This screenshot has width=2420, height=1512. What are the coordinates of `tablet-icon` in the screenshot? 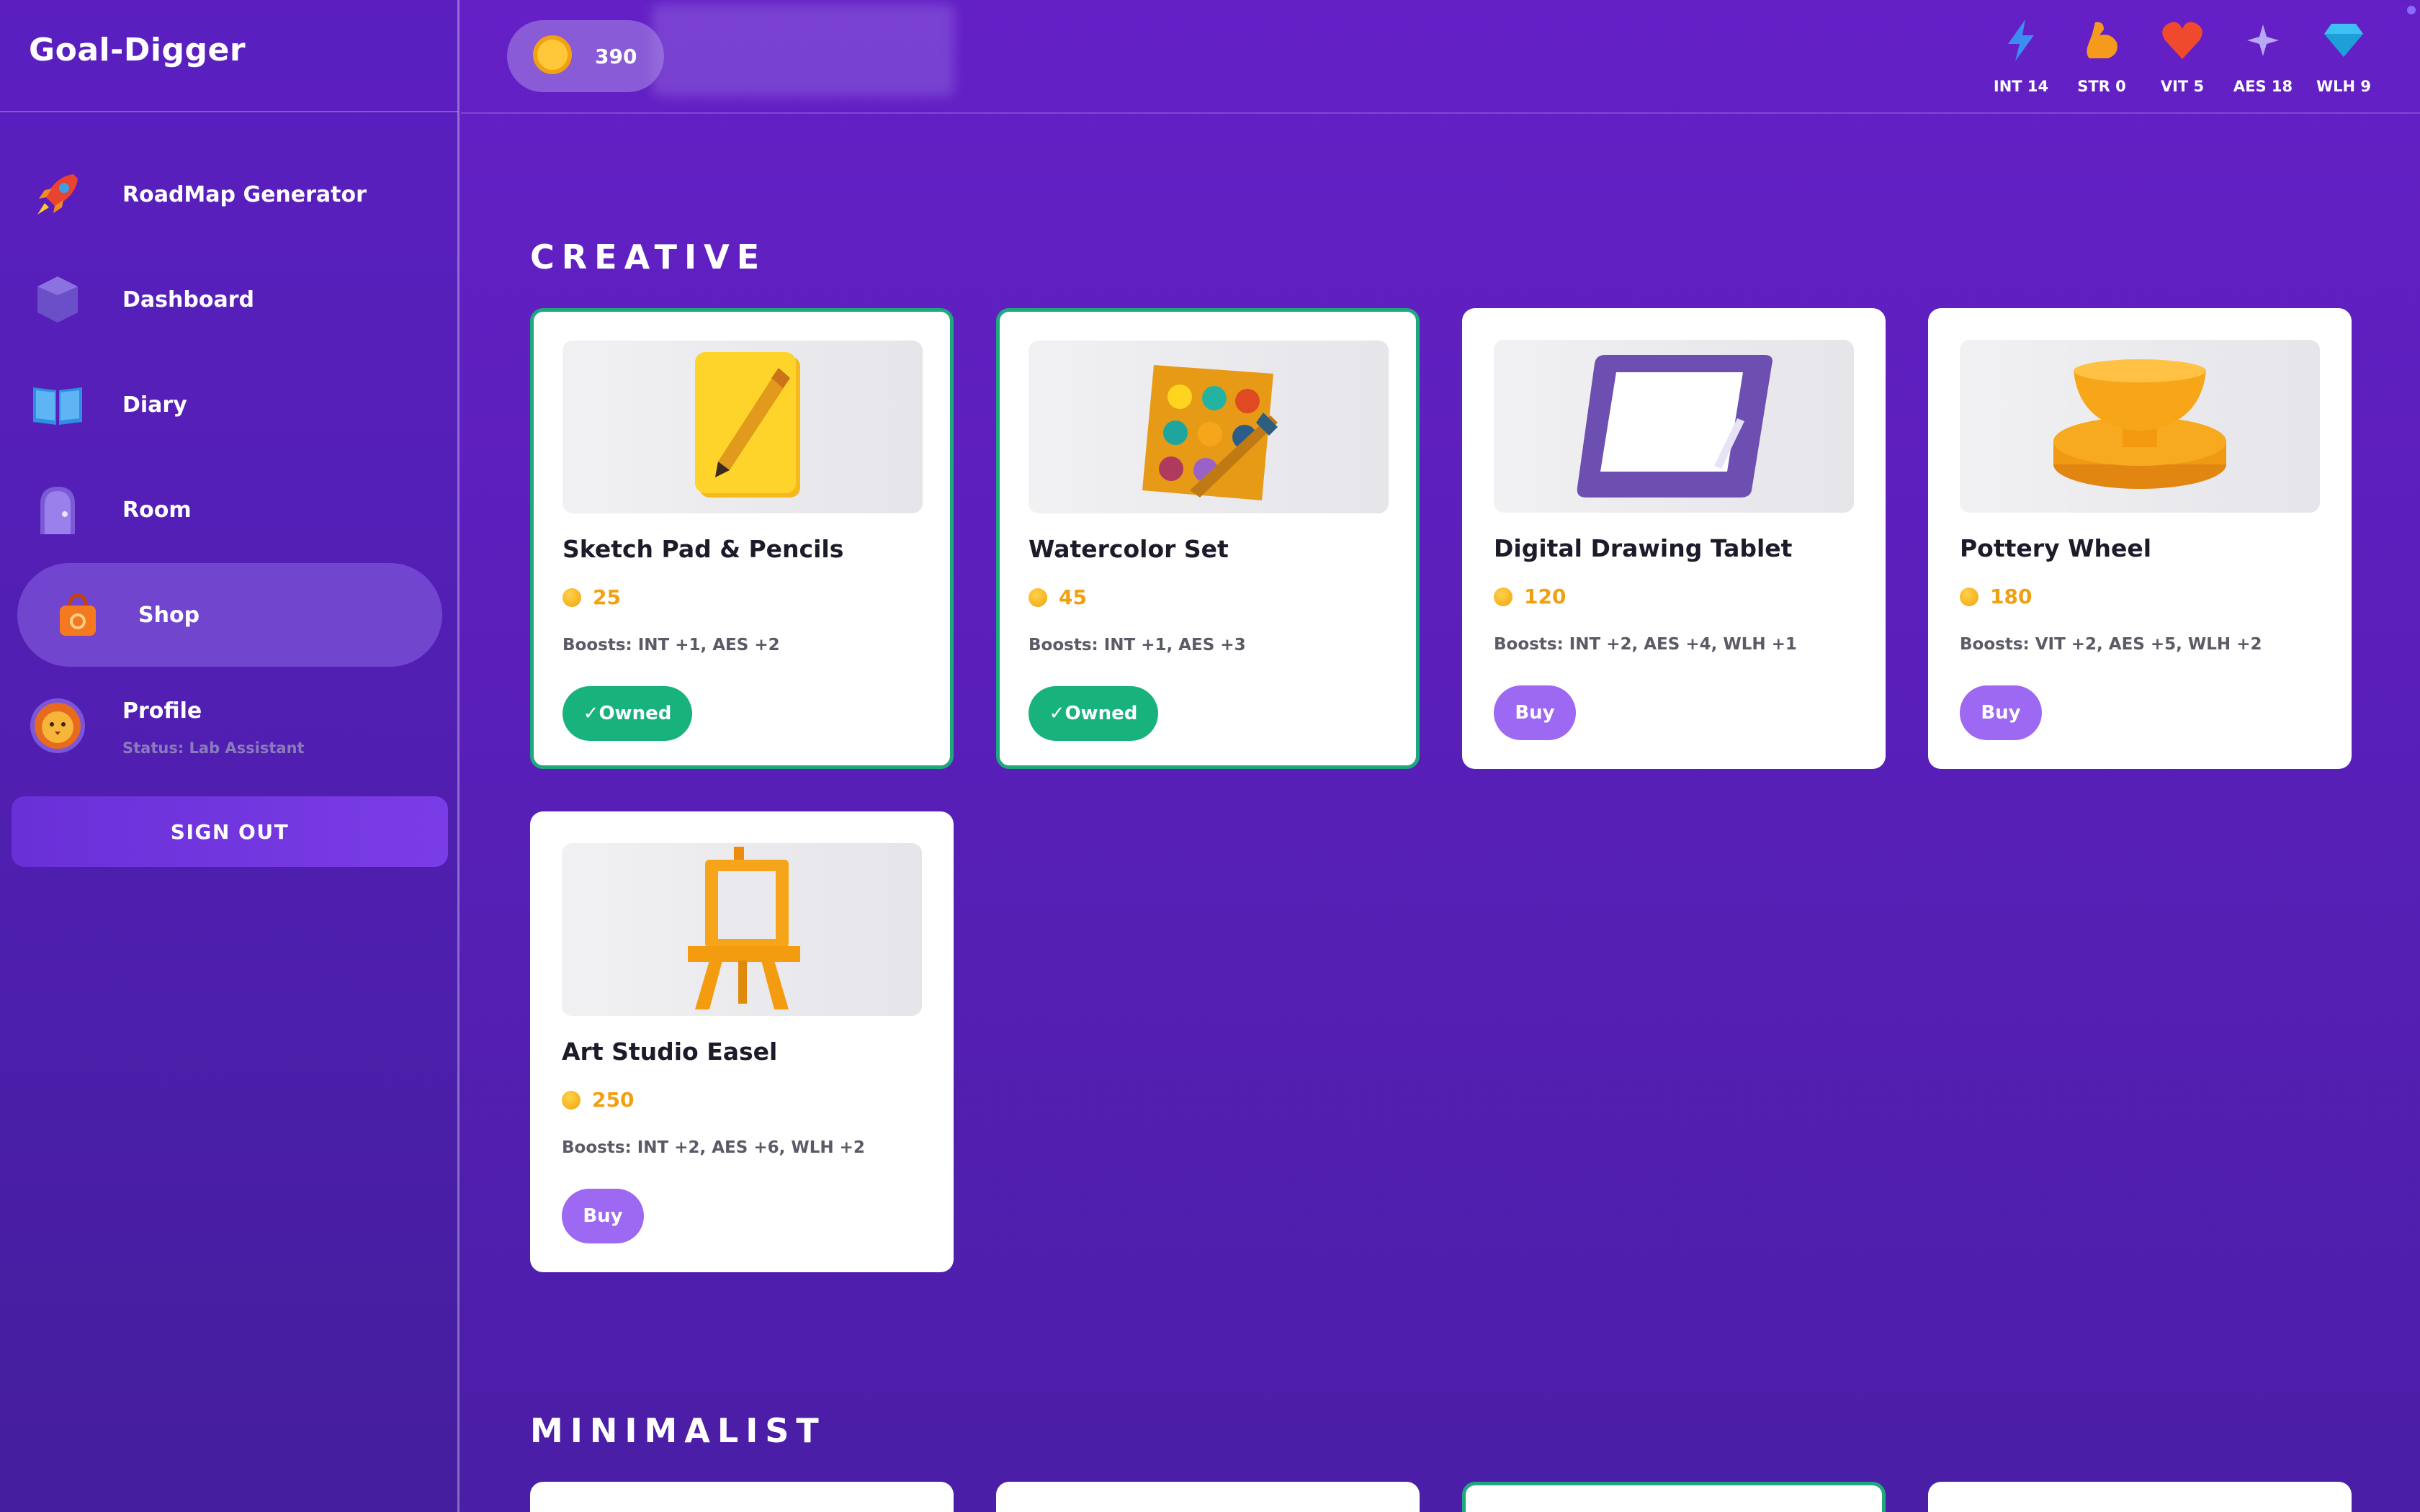 It's located at (1674, 426).